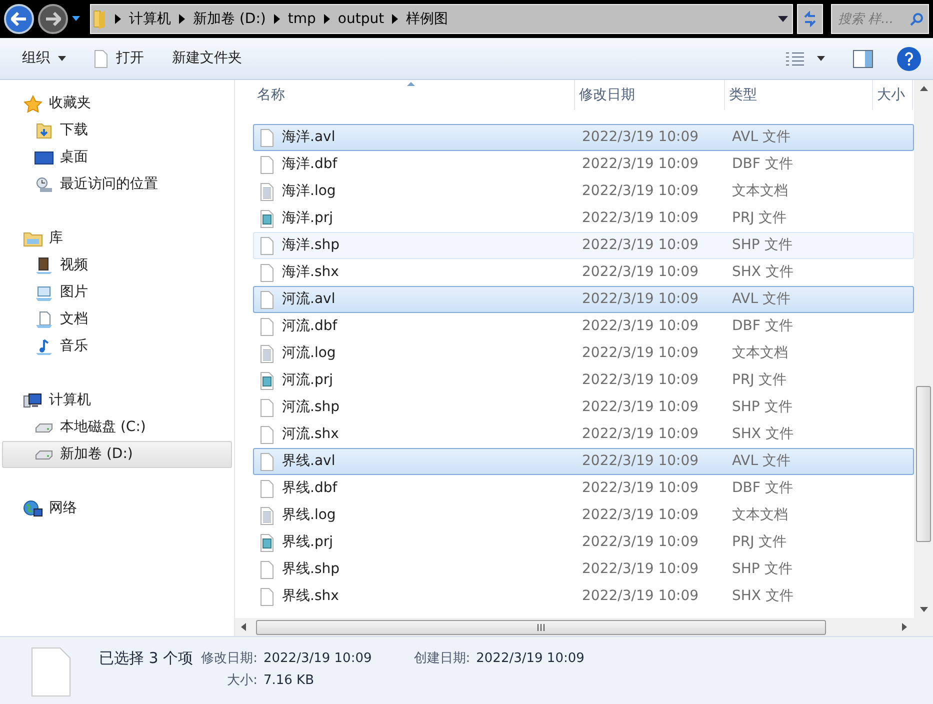 The width and height of the screenshot is (933, 704). I want to click on help-button, so click(909, 58).